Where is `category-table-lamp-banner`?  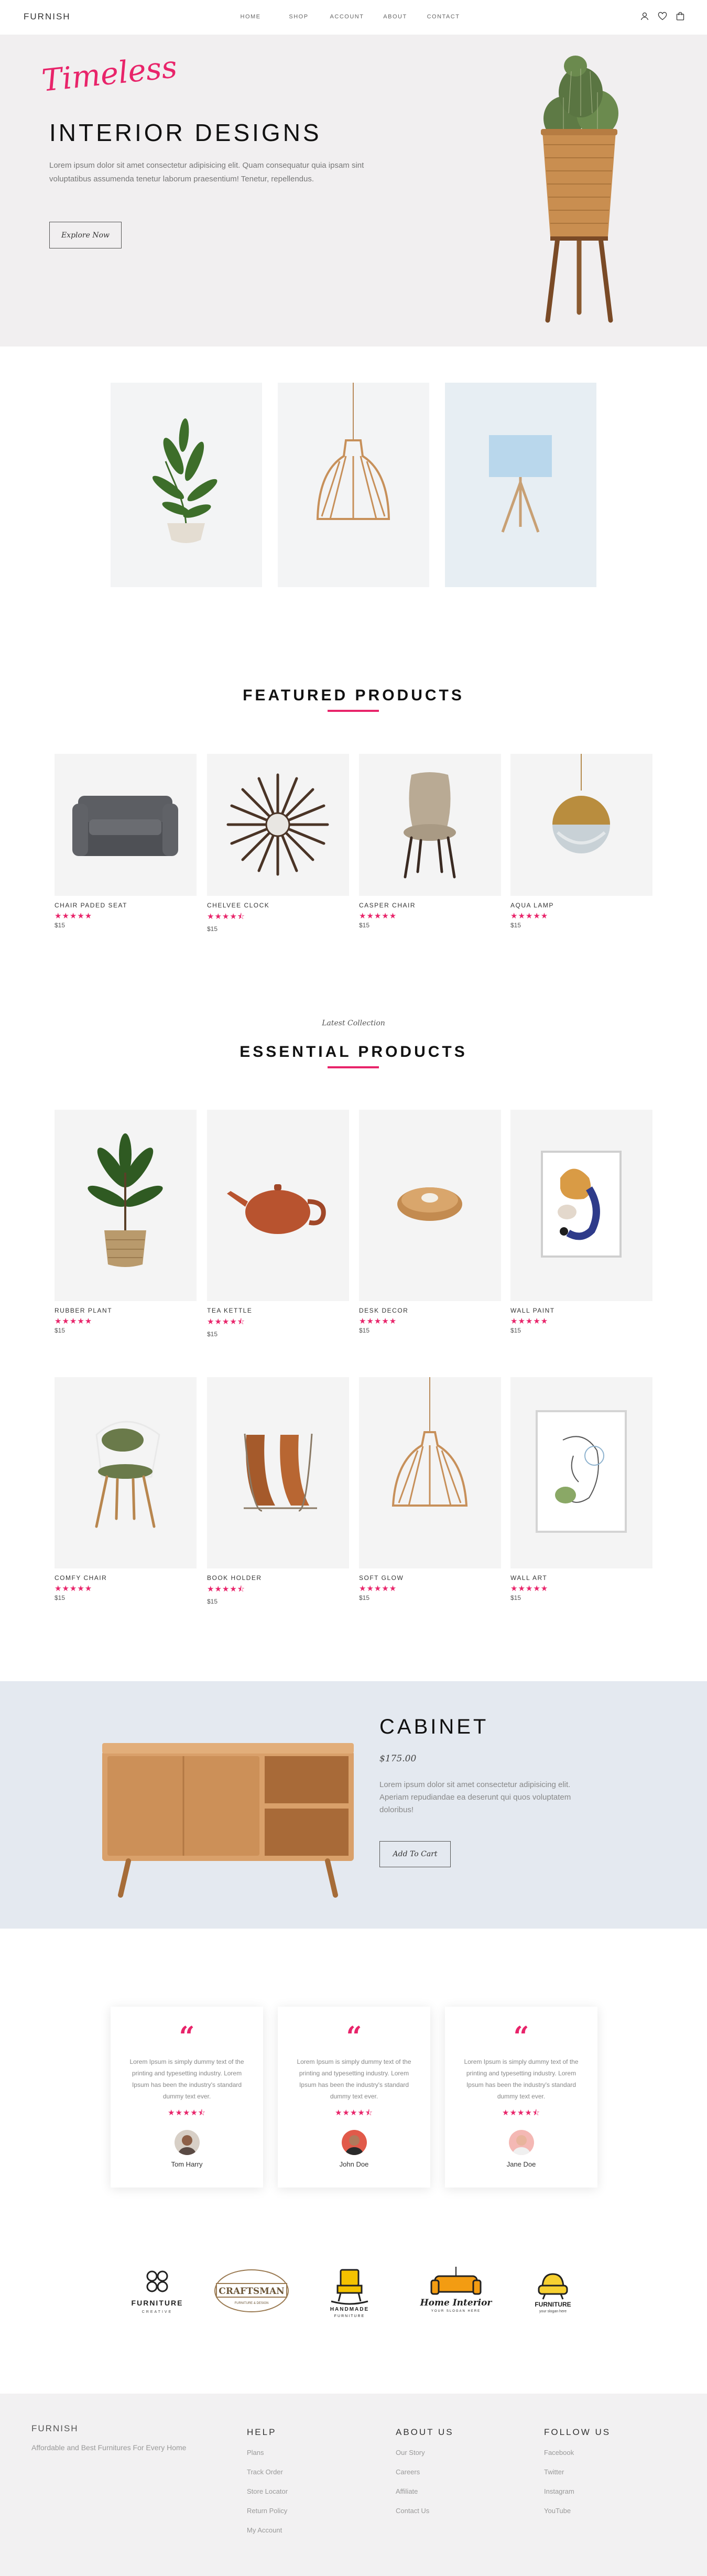 category-table-lamp-banner is located at coordinates (520, 485).